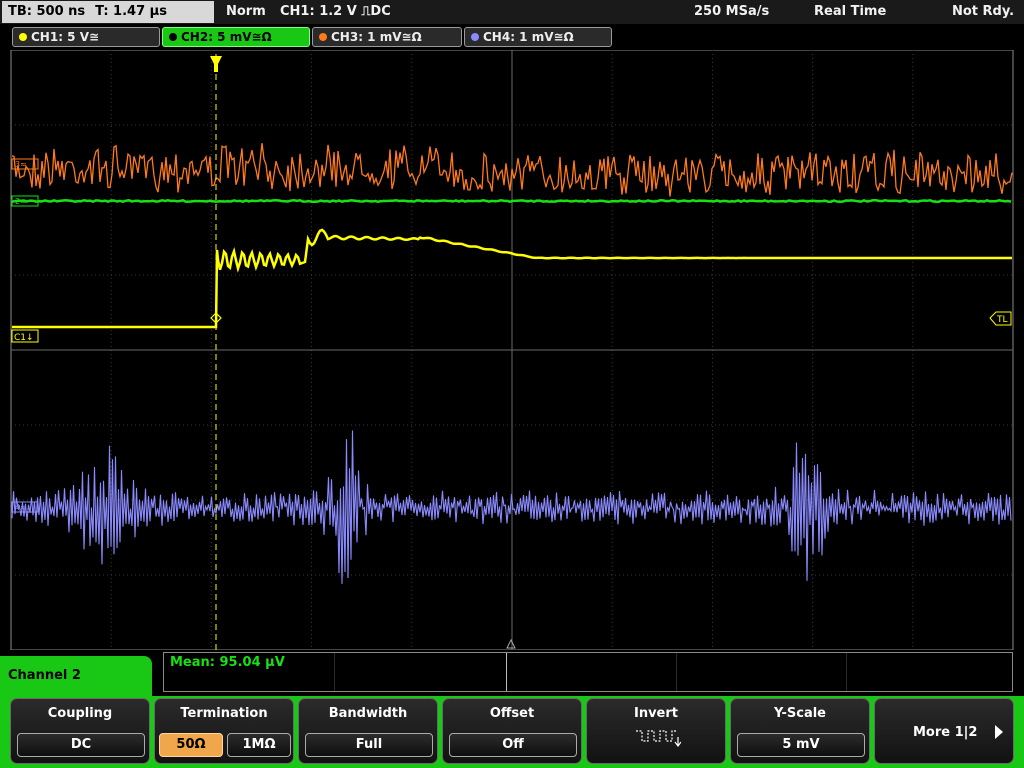 The width and height of the screenshot is (1024, 768). I want to click on y-scale-softkey: Y-Scale 5 mV, so click(800, 731).